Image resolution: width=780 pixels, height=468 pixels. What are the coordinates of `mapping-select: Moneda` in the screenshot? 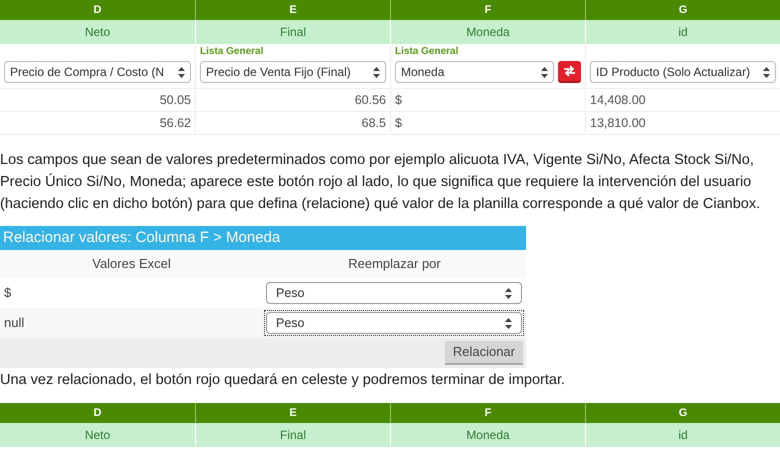 It's located at (474, 72).